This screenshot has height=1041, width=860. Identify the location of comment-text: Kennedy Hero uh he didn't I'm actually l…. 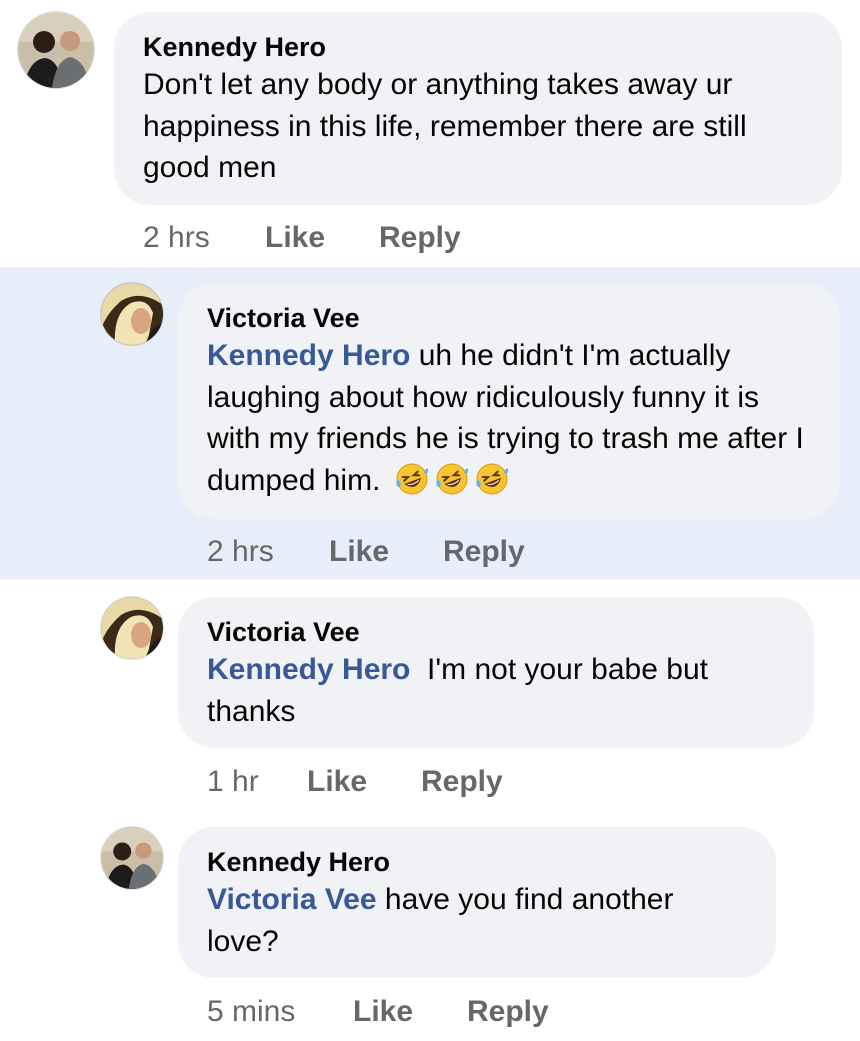
(507, 418).